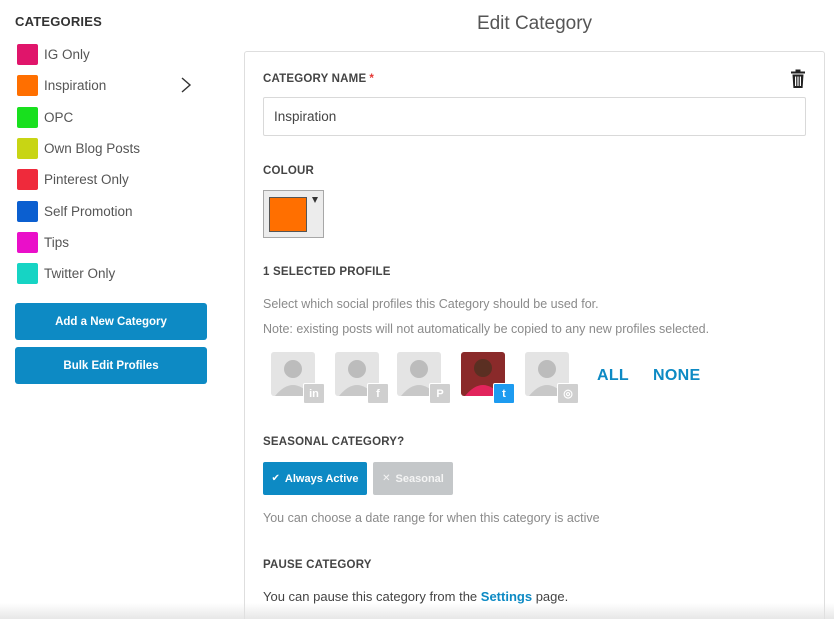 The image size is (834, 619). Describe the element at coordinates (552, 378) in the screenshot. I see `profile-instagram: ◎` at that location.